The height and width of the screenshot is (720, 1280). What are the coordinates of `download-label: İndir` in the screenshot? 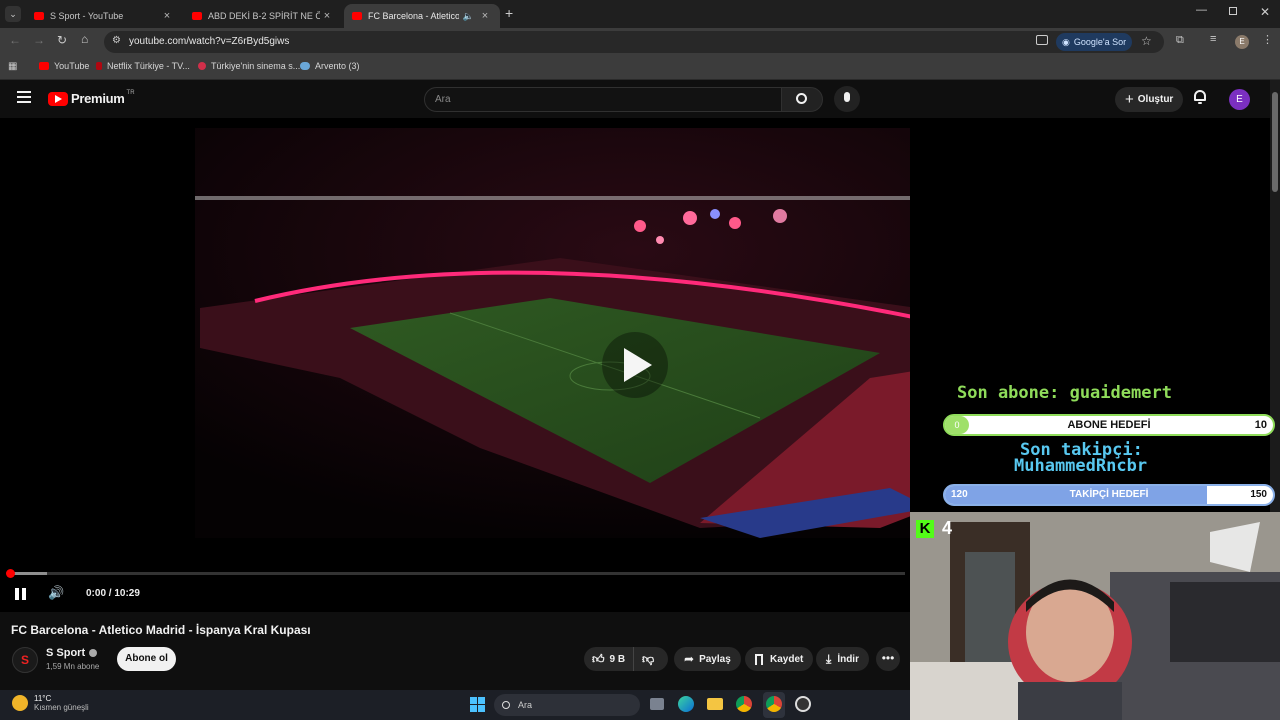 It's located at (848, 659).